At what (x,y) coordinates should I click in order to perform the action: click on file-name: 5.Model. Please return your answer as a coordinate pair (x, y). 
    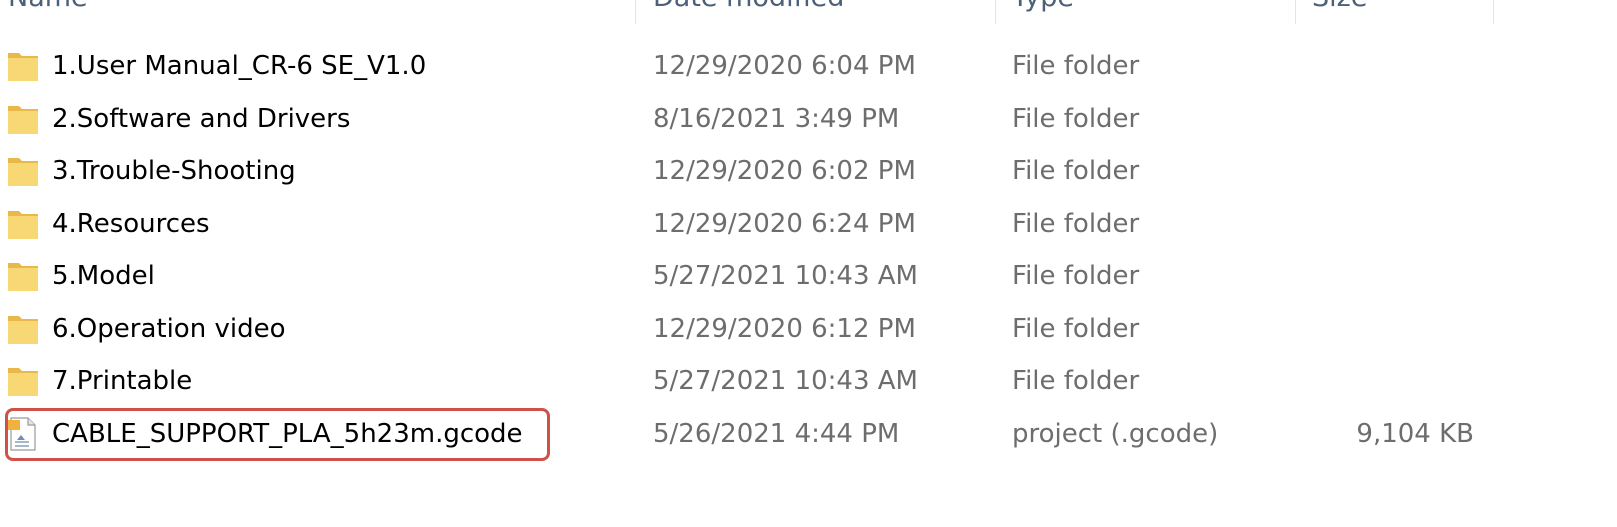
    Looking at the image, I should click on (103, 276).